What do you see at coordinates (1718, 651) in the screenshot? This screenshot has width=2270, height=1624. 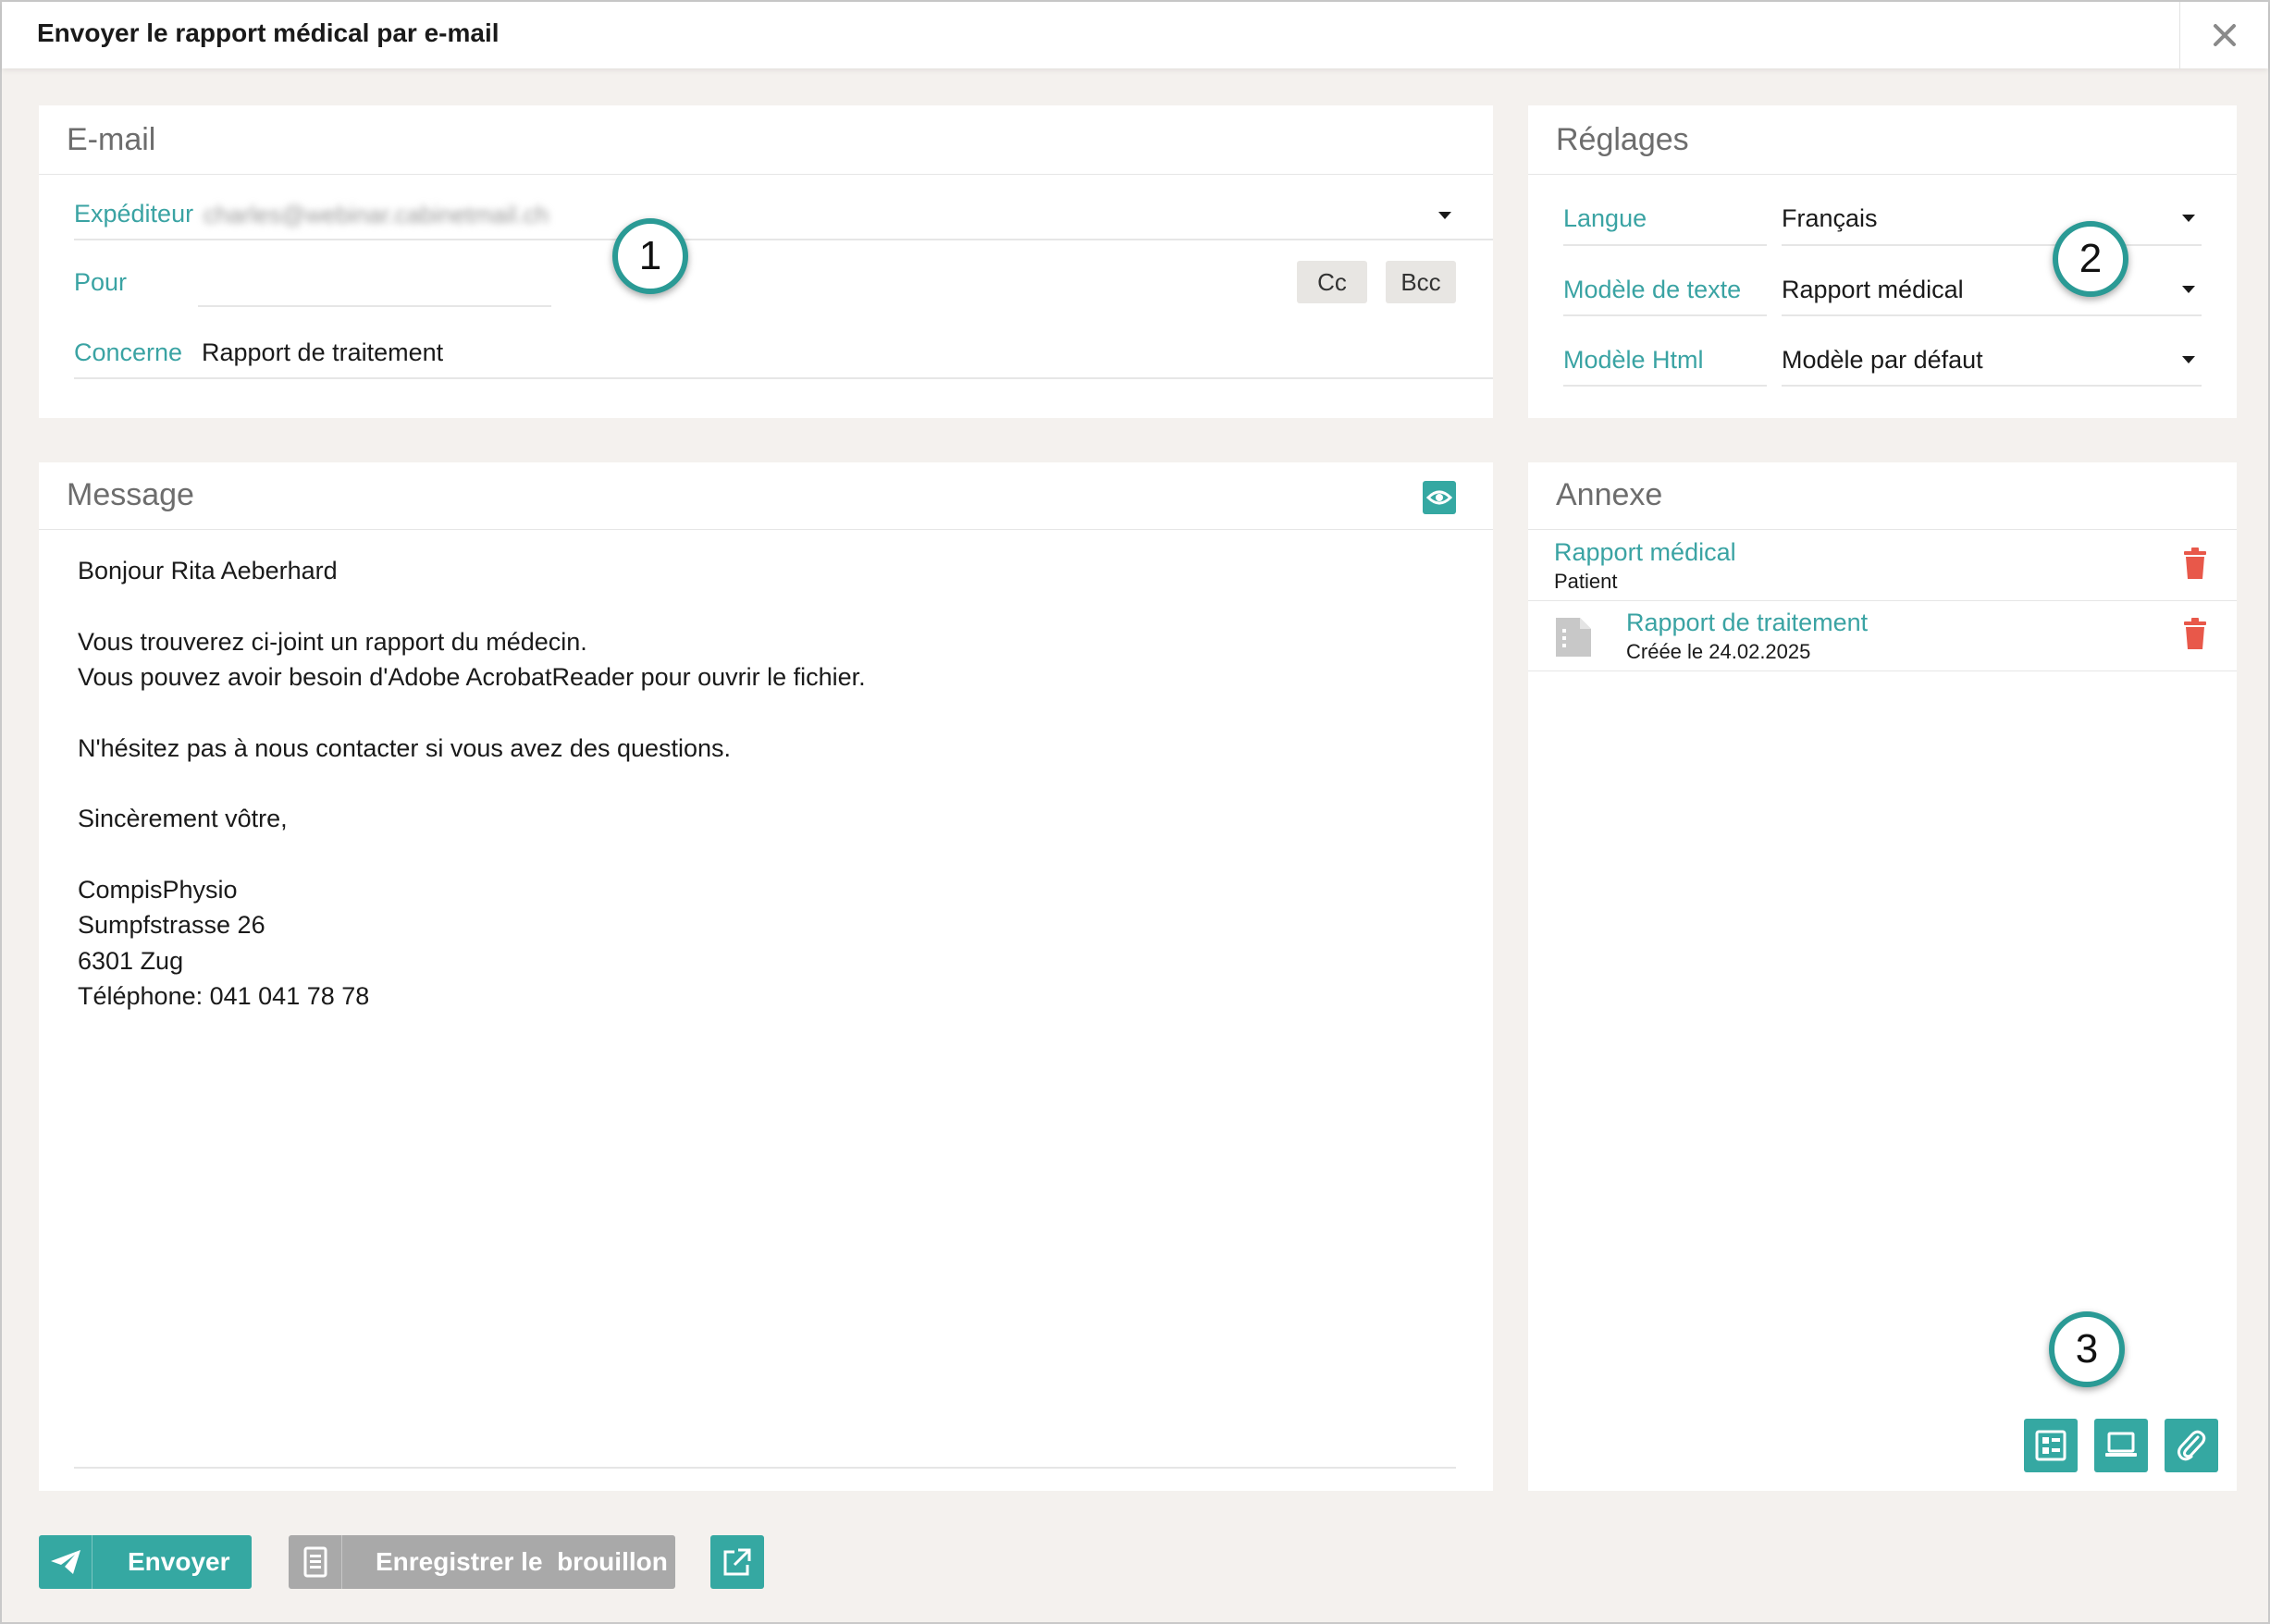 I see `attachment-subtitle: Créée le 24.02.2025` at bounding box center [1718, 651].